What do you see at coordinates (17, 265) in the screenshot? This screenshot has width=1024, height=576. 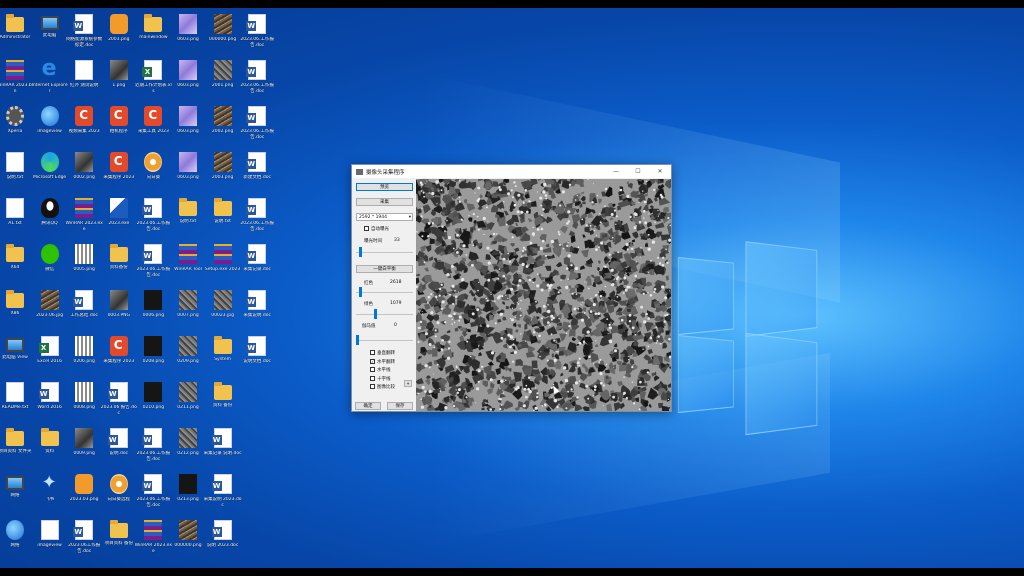 I see `desktop-icon: X64` at bounding box center [17, 265].